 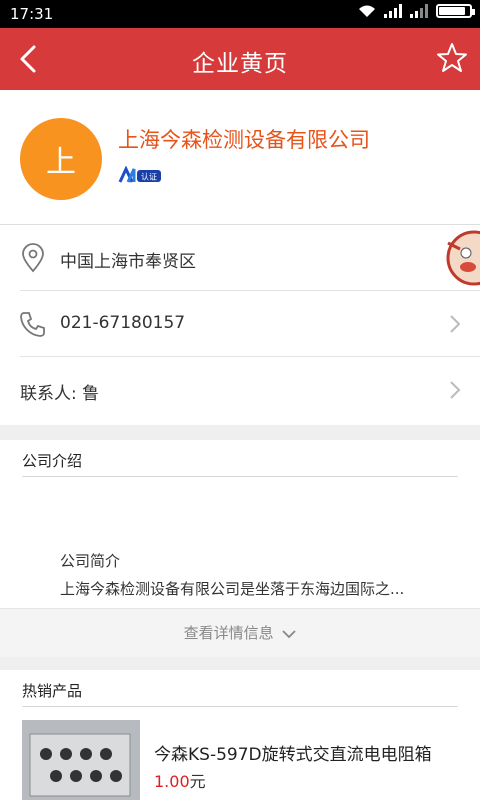 I want to click on status-bar: 17:31, so click(x=240, y=14).